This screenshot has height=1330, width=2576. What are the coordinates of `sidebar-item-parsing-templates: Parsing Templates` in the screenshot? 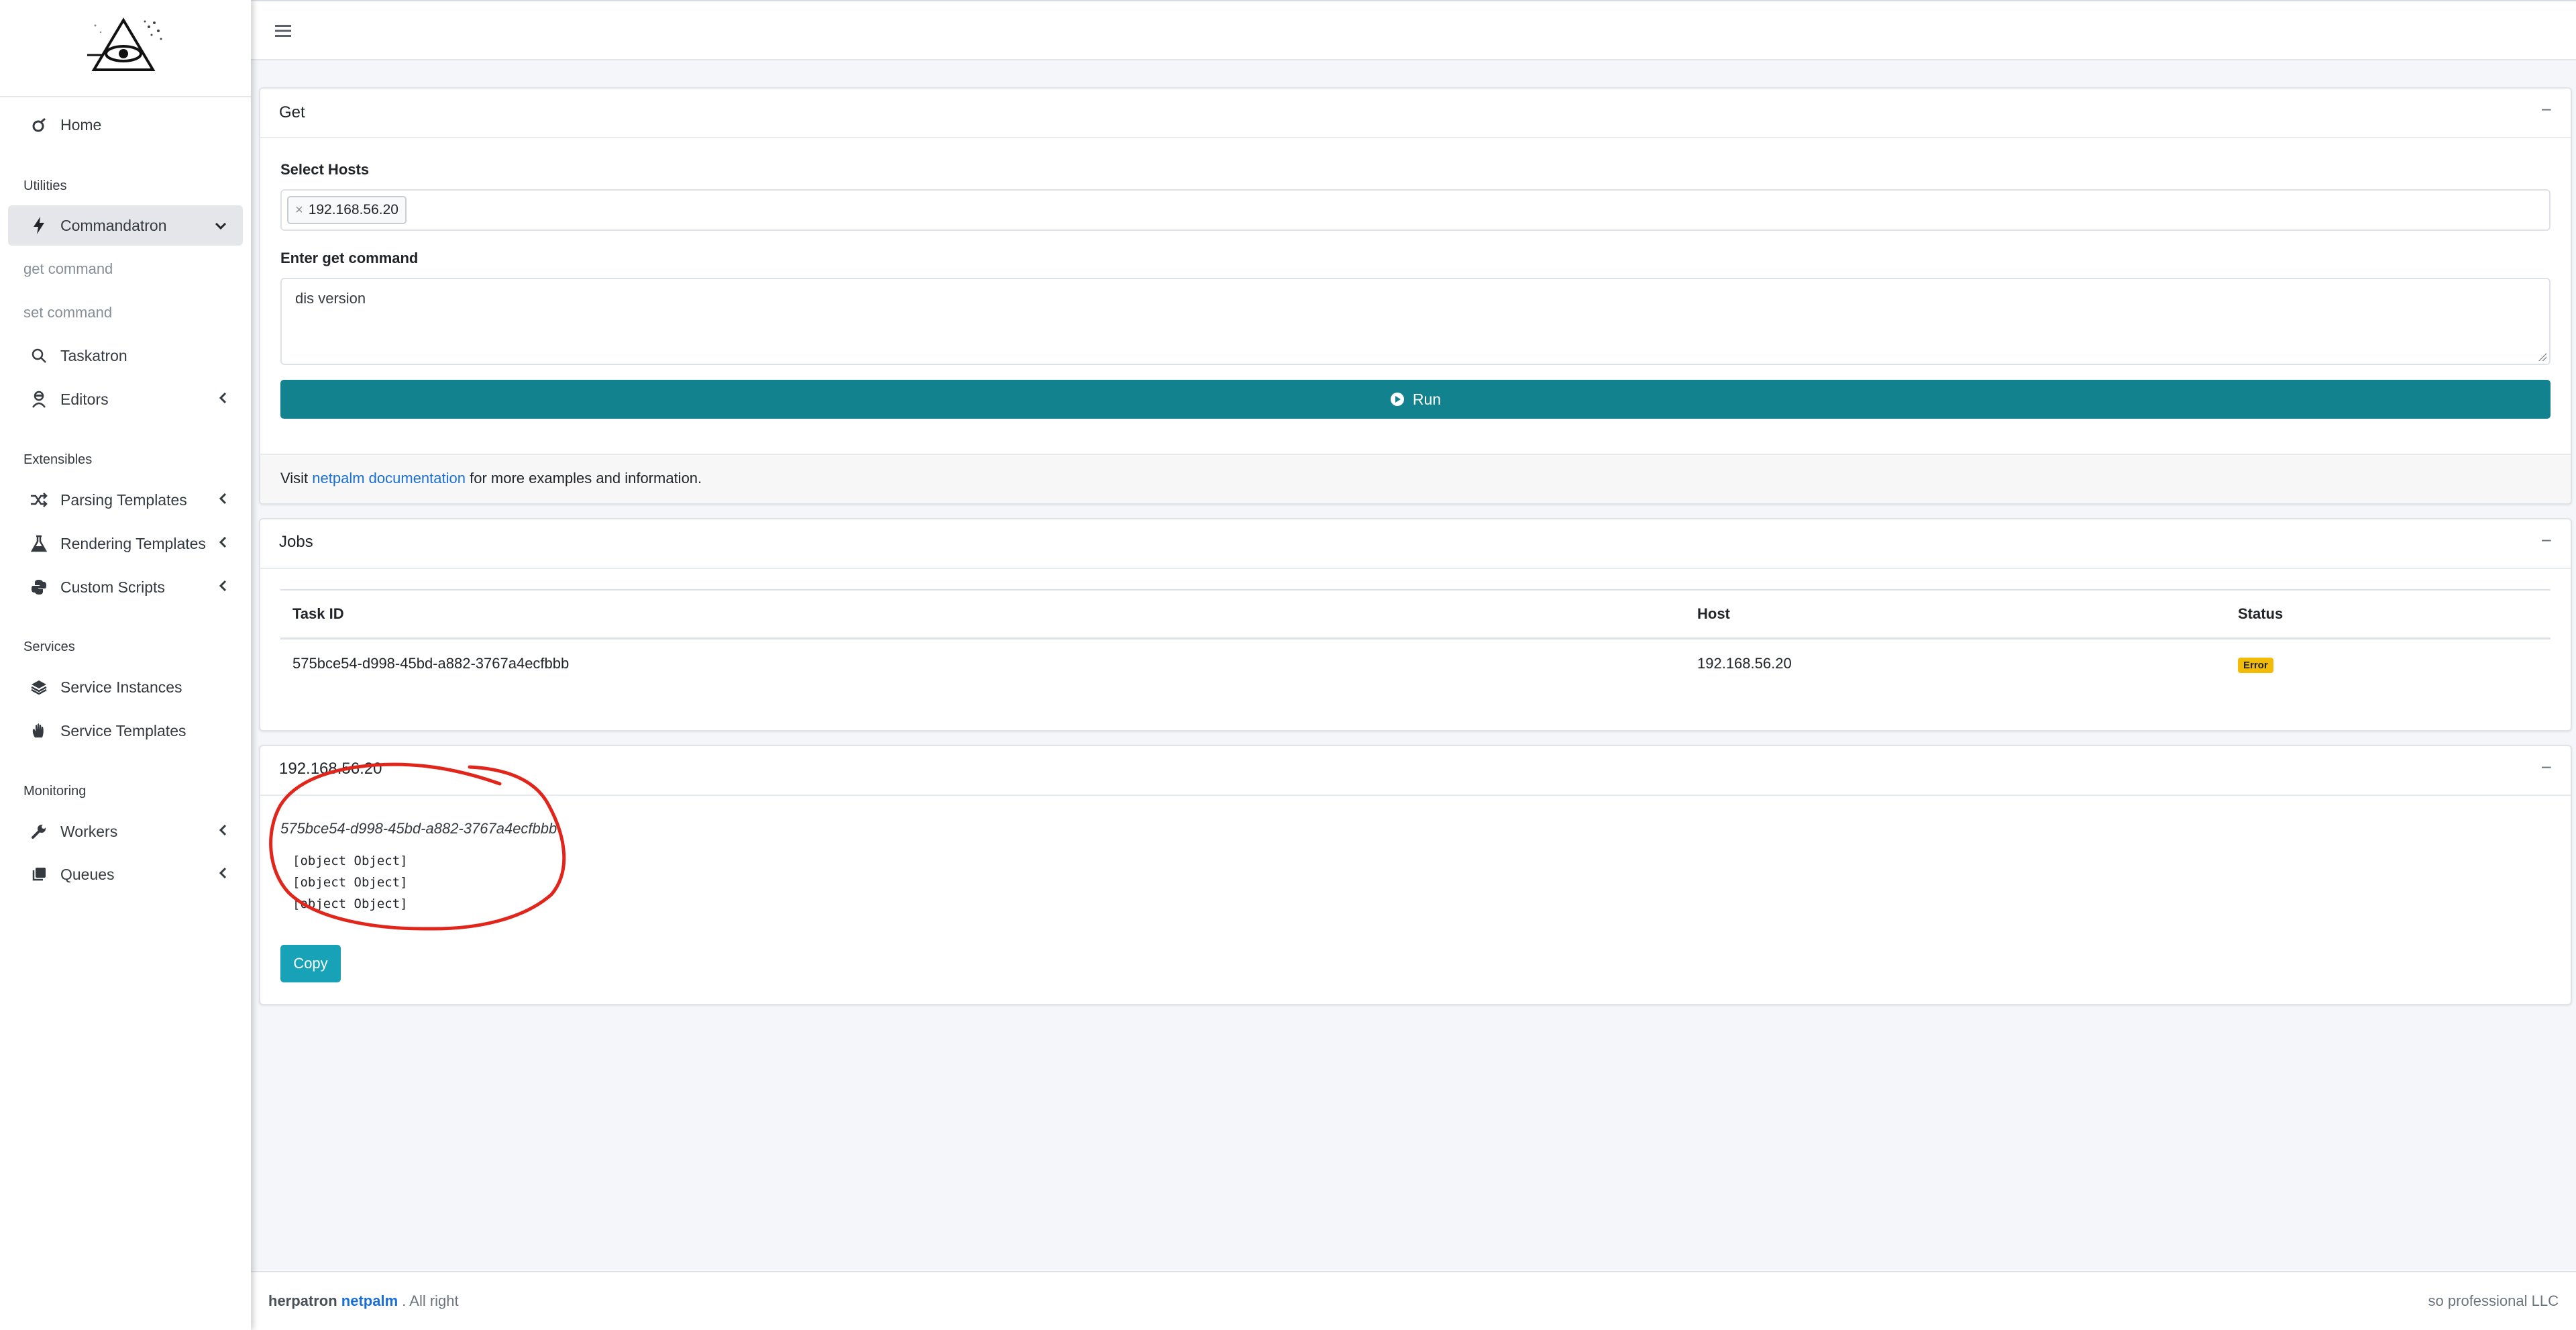 It's located at (125, 500).